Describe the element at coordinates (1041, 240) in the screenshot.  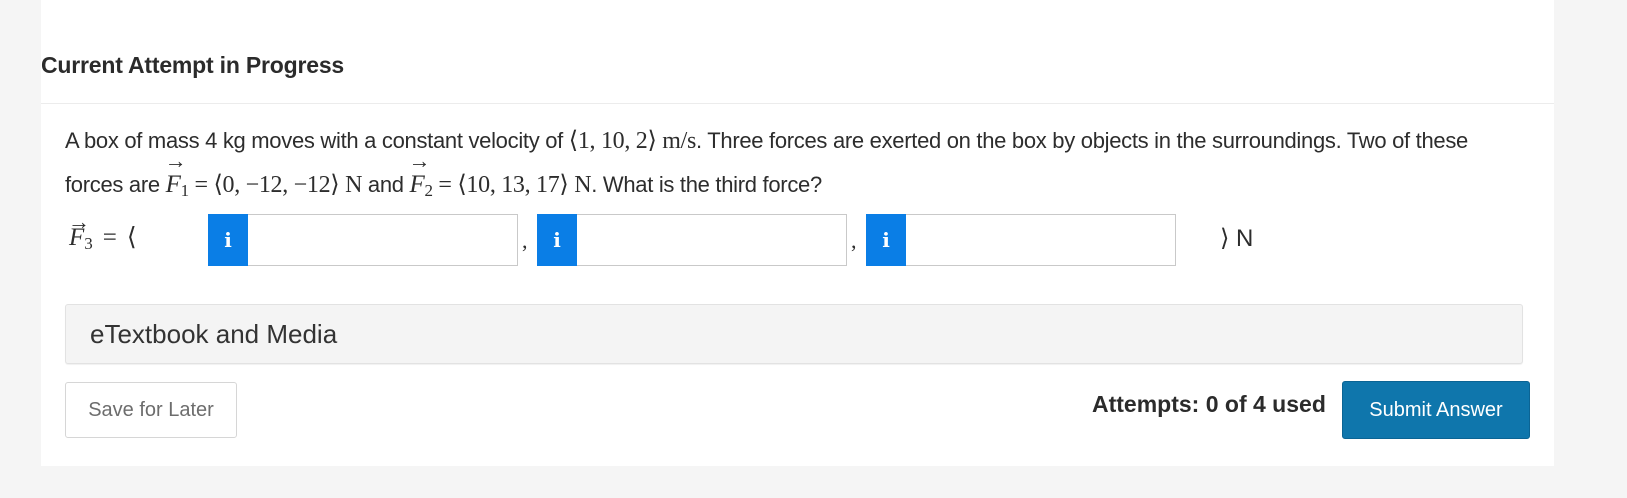
I see `answer-input-z` at that location.